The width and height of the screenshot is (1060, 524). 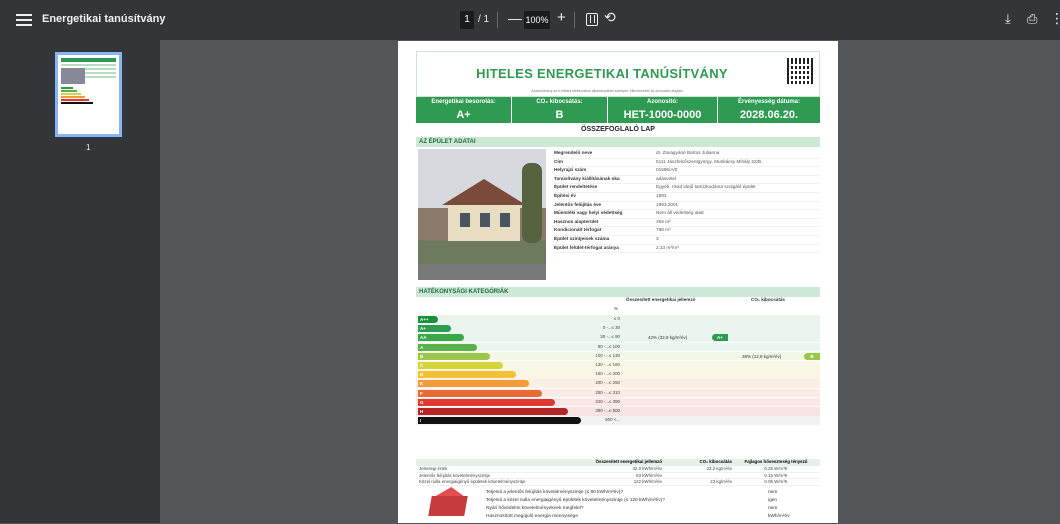 I want to click on fit-page-icon, so click(x=592, y=19).